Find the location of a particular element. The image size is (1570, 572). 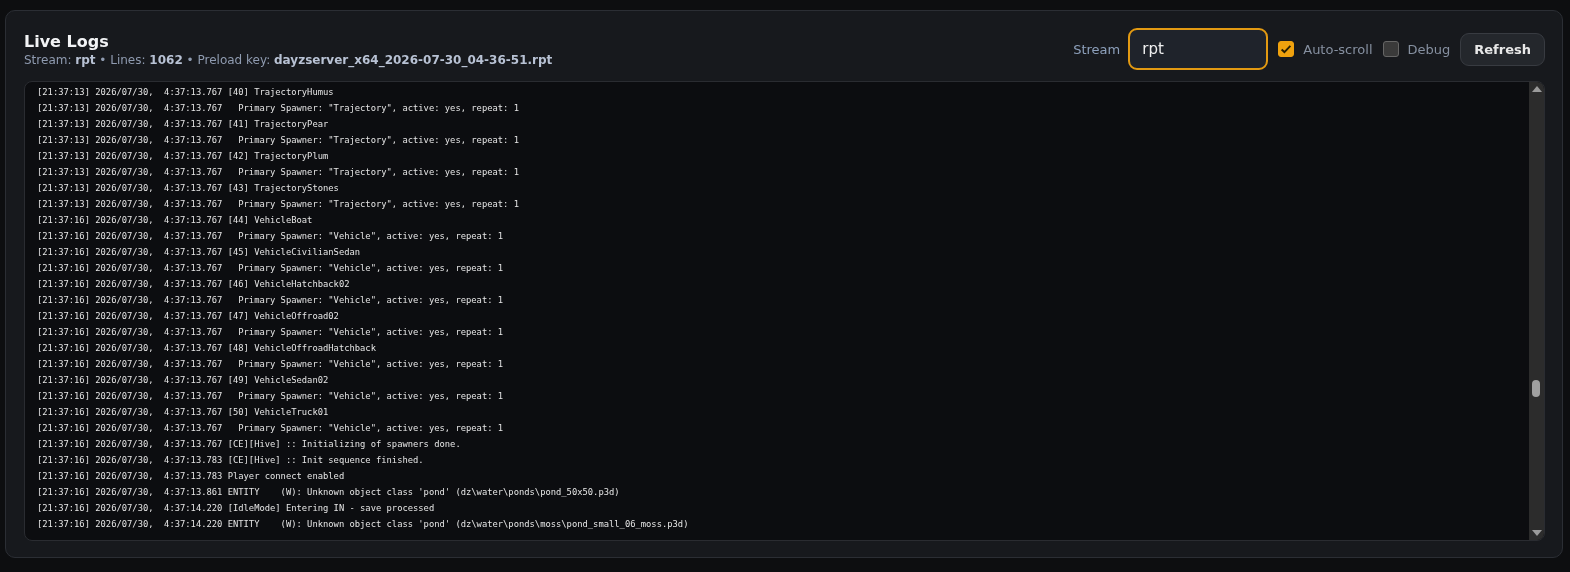

scroll-down-icon is located at coordinates (1536, 533).